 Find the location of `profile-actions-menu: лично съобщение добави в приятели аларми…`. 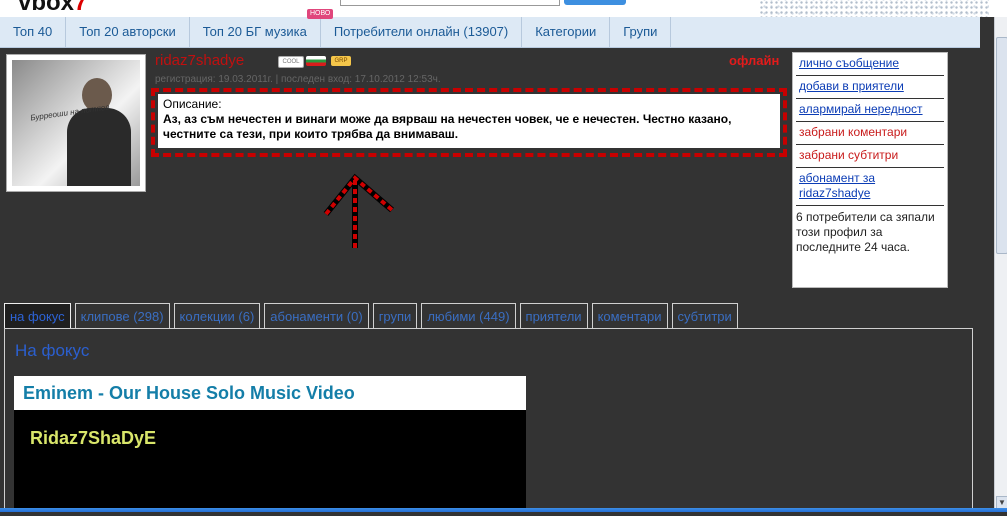

profile-actions-menu: лично съобщение добави в приятели аларми… is located at coordinates (870, 170).